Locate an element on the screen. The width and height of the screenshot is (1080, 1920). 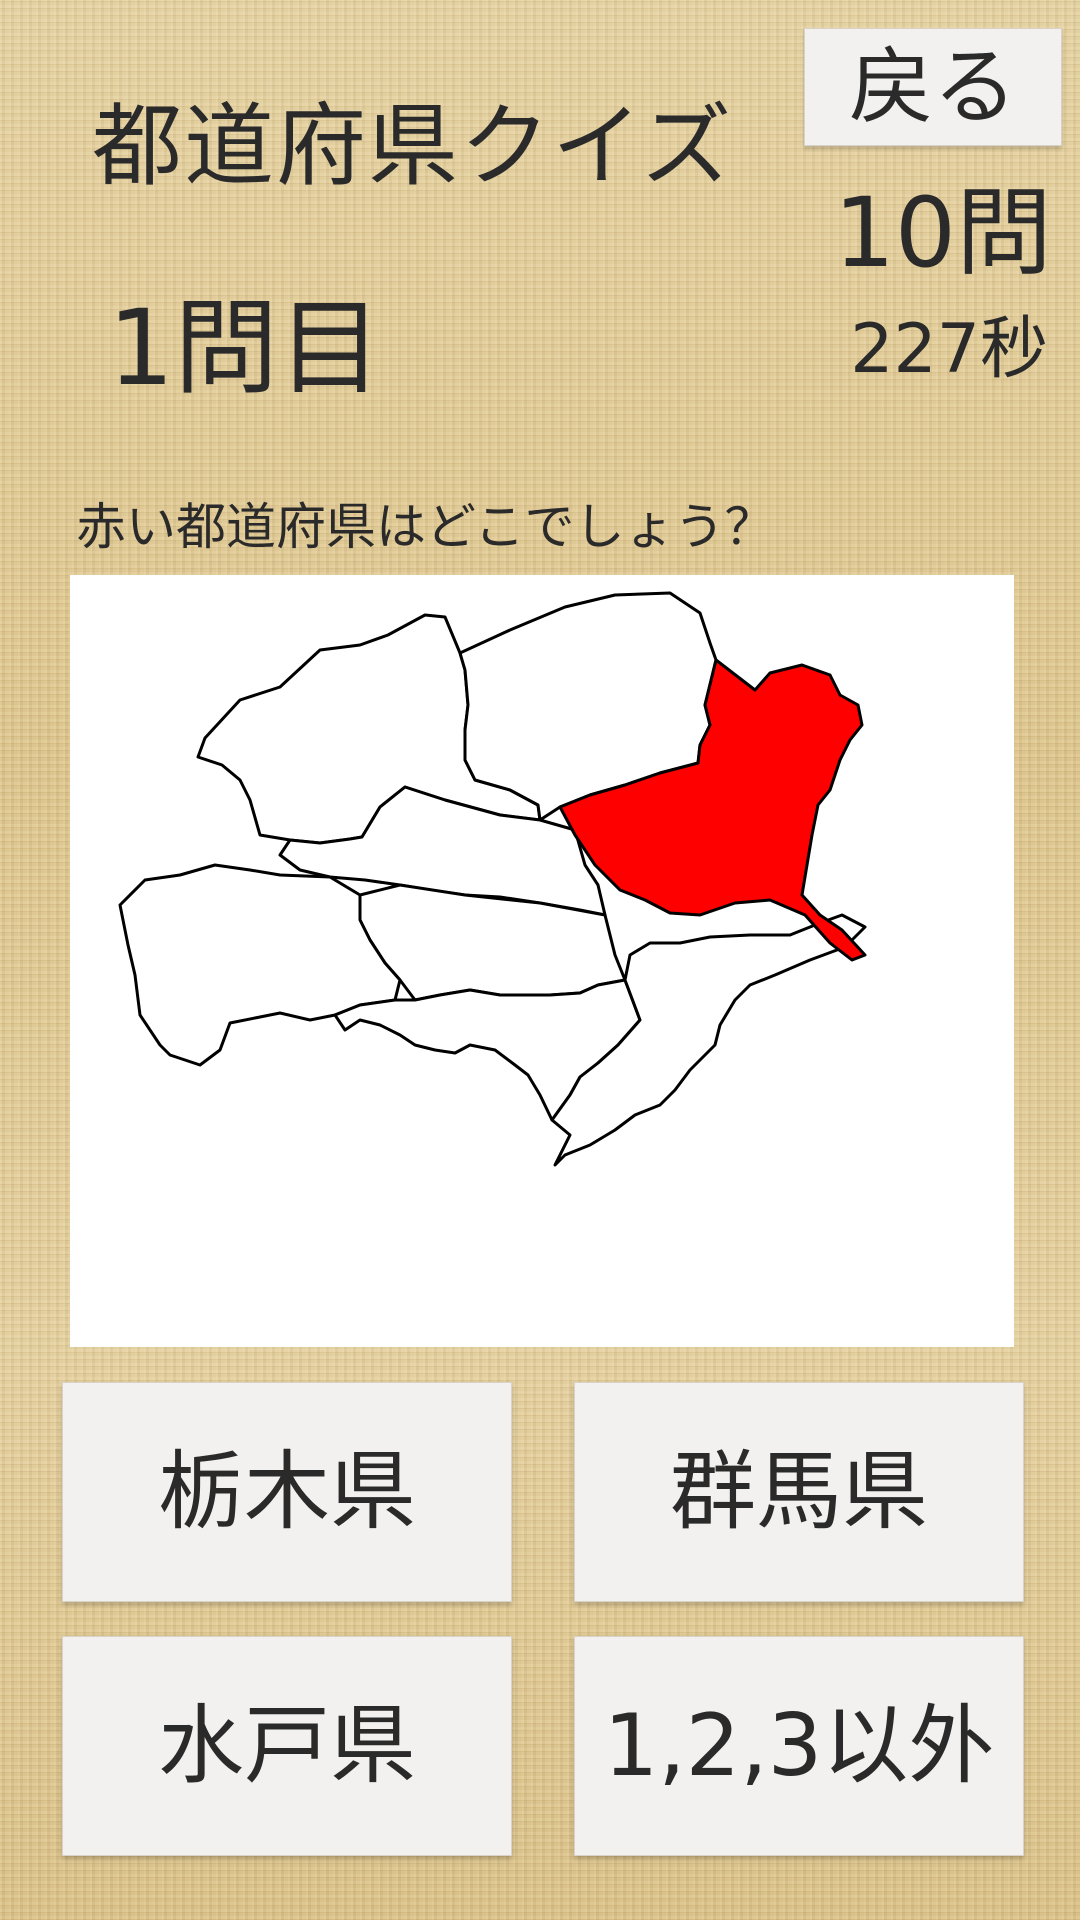
quiz-title: 都道府県クイズ is located at coordinates (413, 146).